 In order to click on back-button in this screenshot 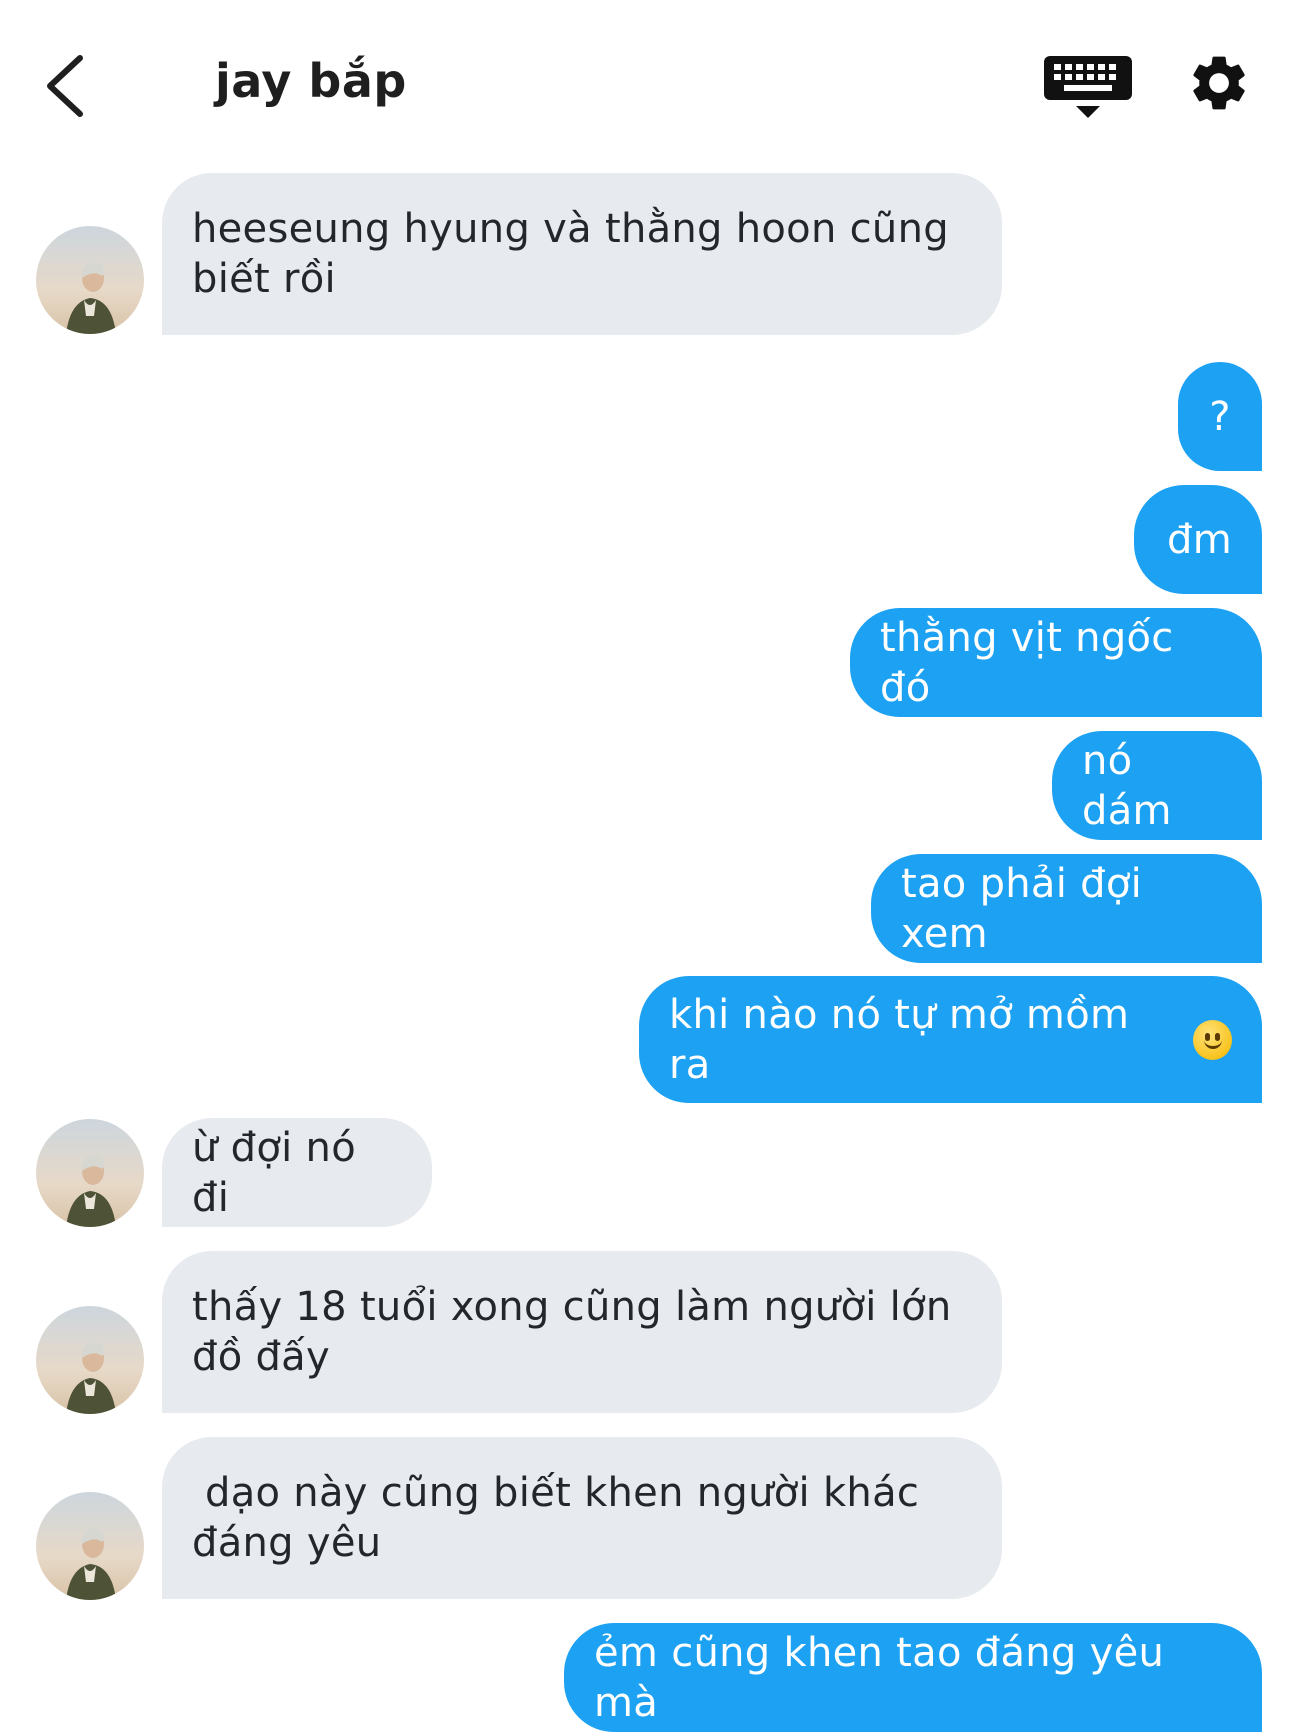, I will do `click(68, 85)`.